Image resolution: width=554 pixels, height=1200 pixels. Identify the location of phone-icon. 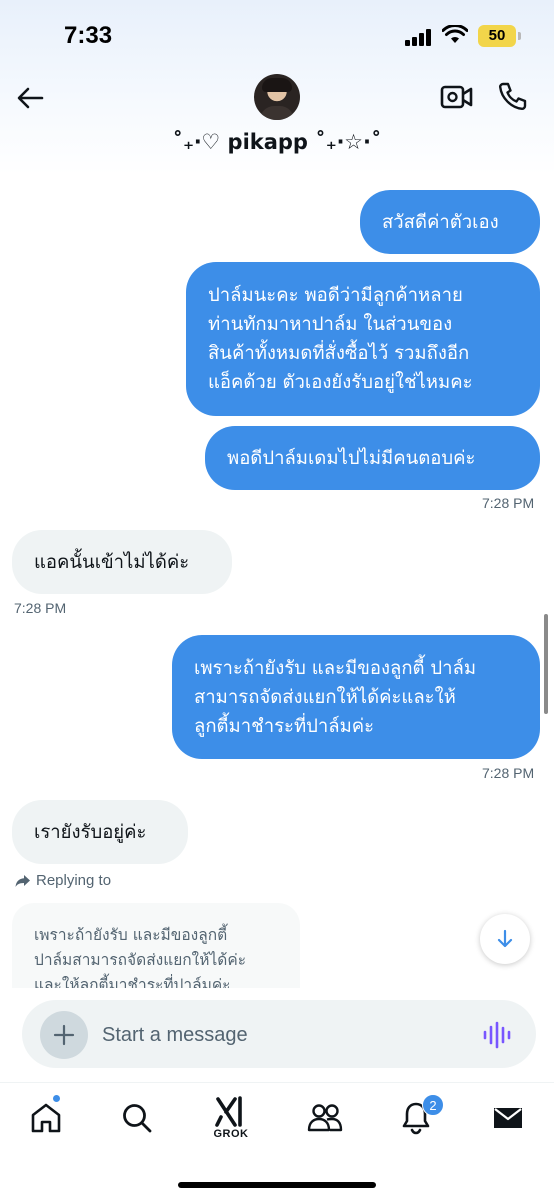
(512, 96).